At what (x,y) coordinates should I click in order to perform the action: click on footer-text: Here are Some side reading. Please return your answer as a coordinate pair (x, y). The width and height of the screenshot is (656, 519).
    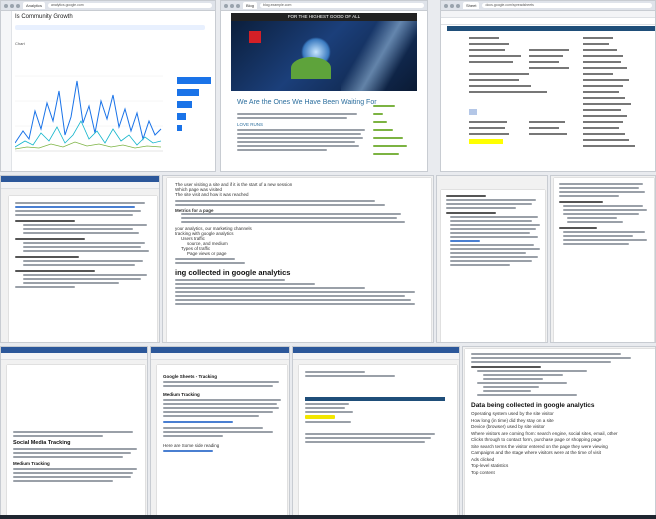
    Looking at the image, I should click on (191, 445).